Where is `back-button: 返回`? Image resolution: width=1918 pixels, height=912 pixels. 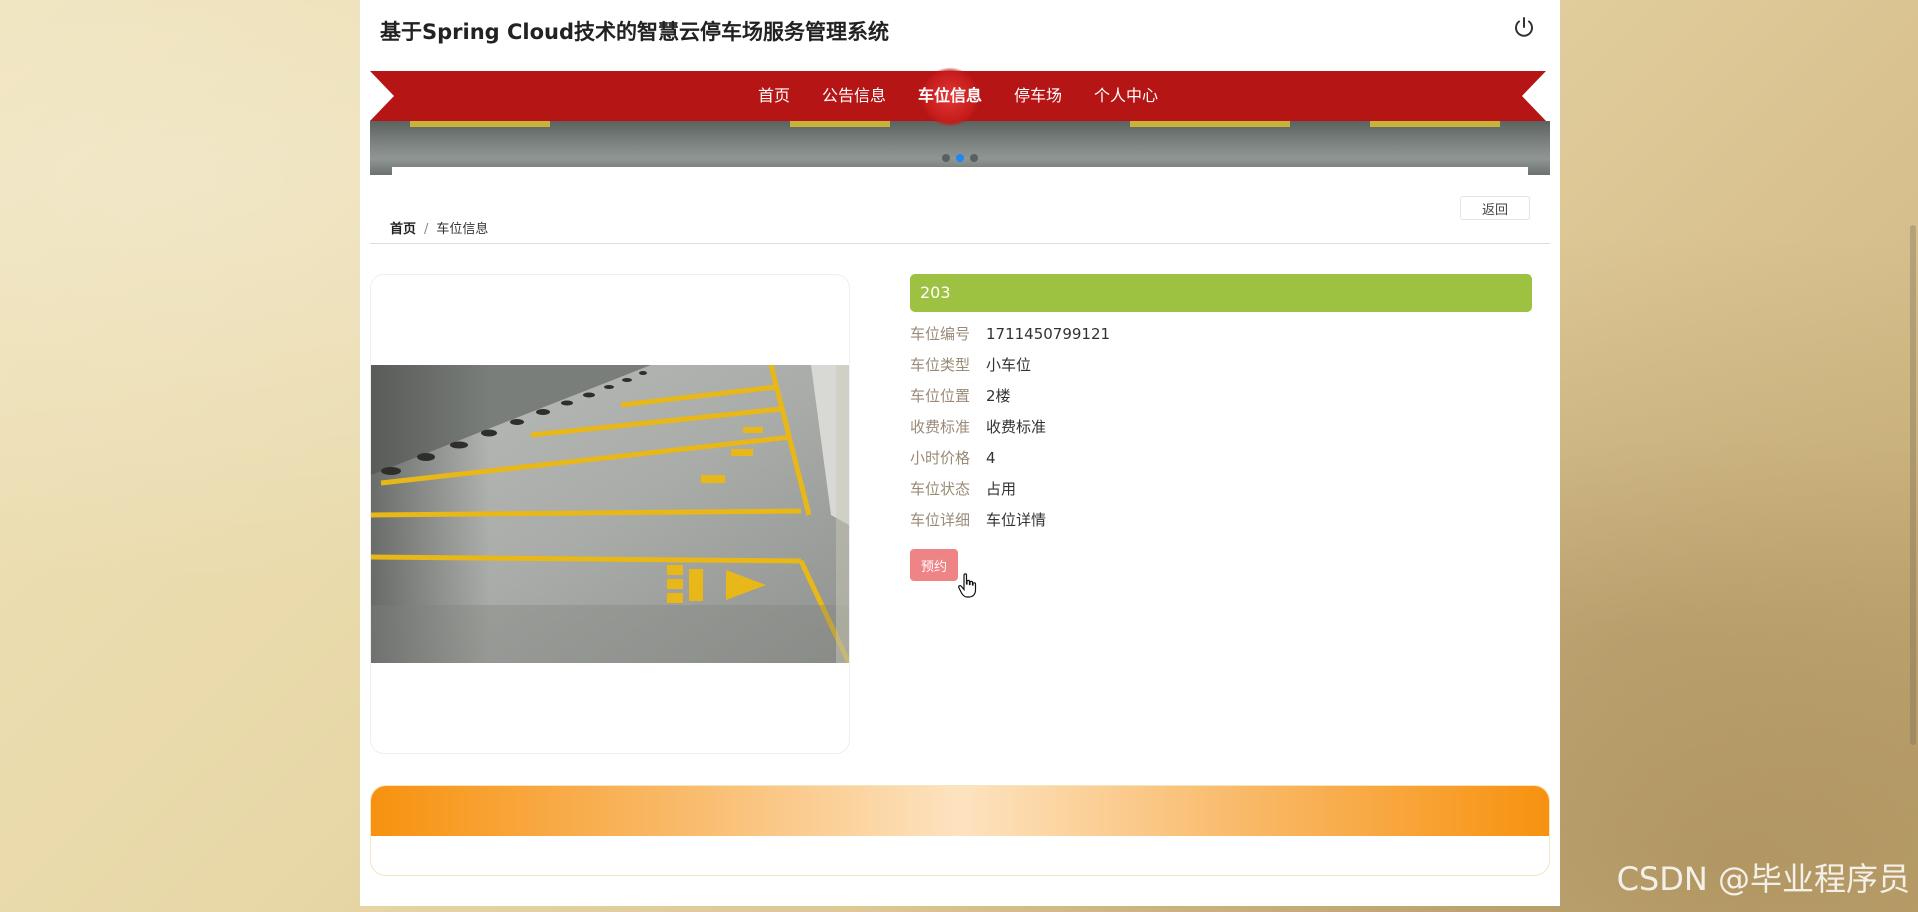 back-button: 返回 is located at coordinates (1495, 208).